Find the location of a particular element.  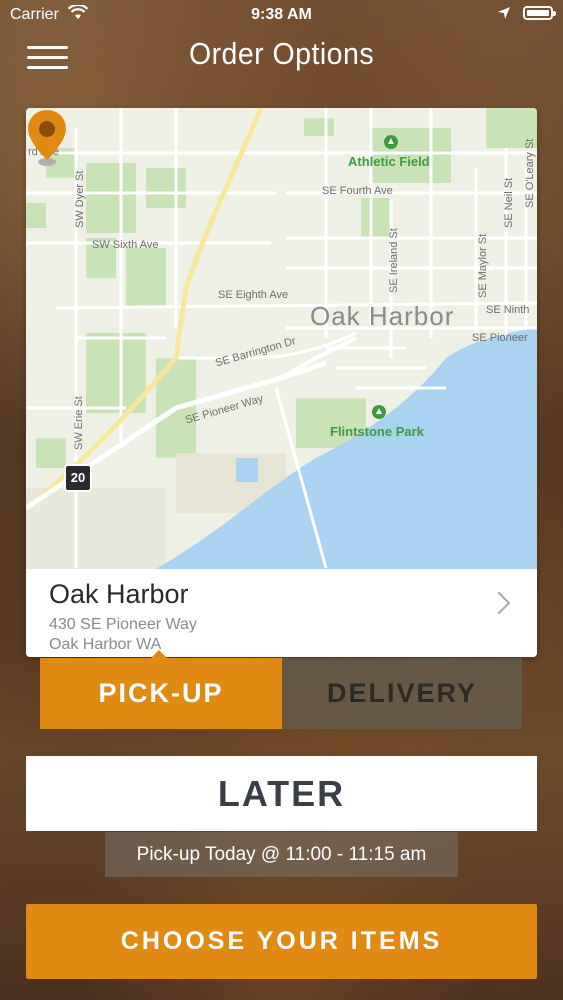

map-street-label: SE O'Leary St is located at coordinates (530, 173).